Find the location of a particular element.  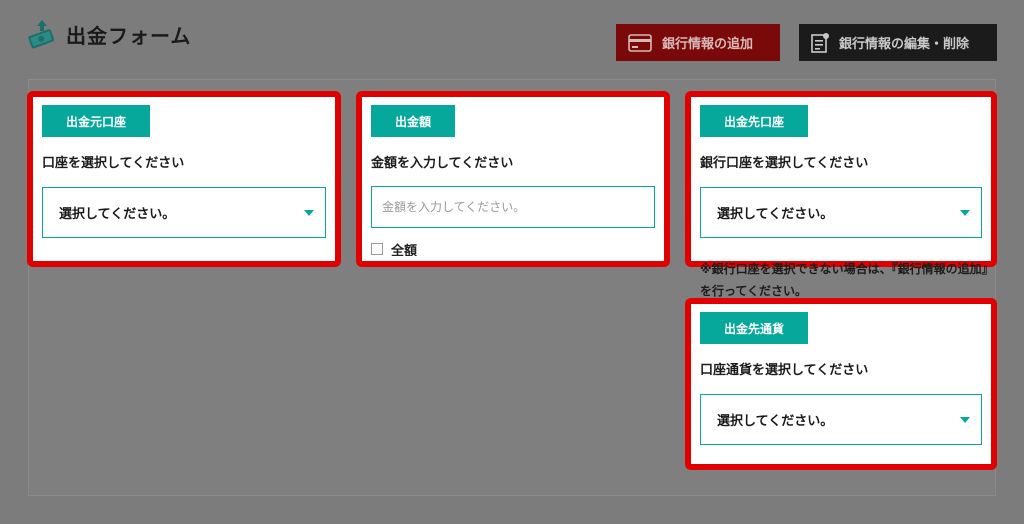

dest-account-tag: 出金先口座 is located at coordinates (754, 121).